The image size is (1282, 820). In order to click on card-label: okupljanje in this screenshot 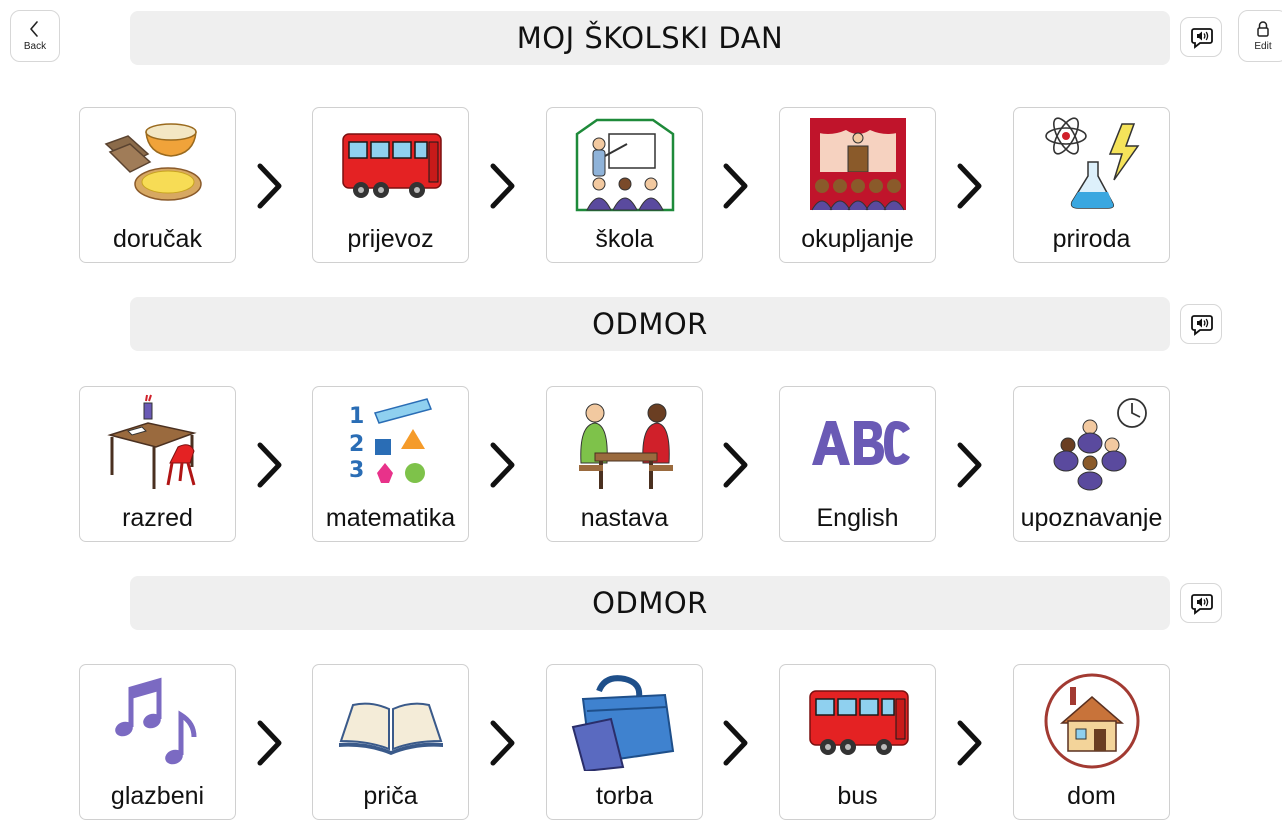, I will do `click(857, 239)`.